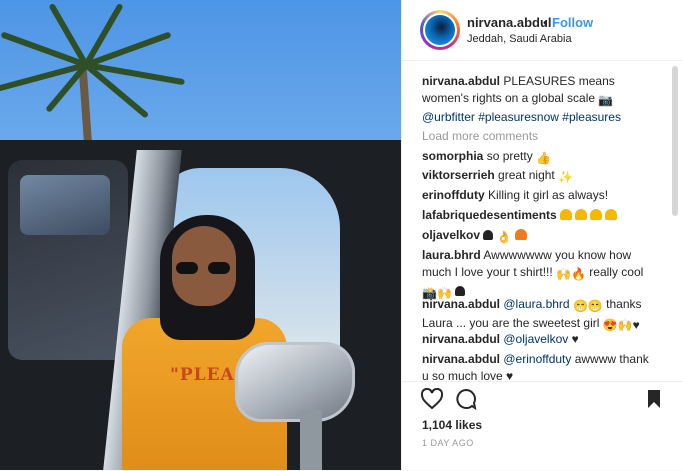 The height and width of the screenshot is (471, 683). I want to click on location-link: Jeddah, Saudi Arabia, so click(519, 39).